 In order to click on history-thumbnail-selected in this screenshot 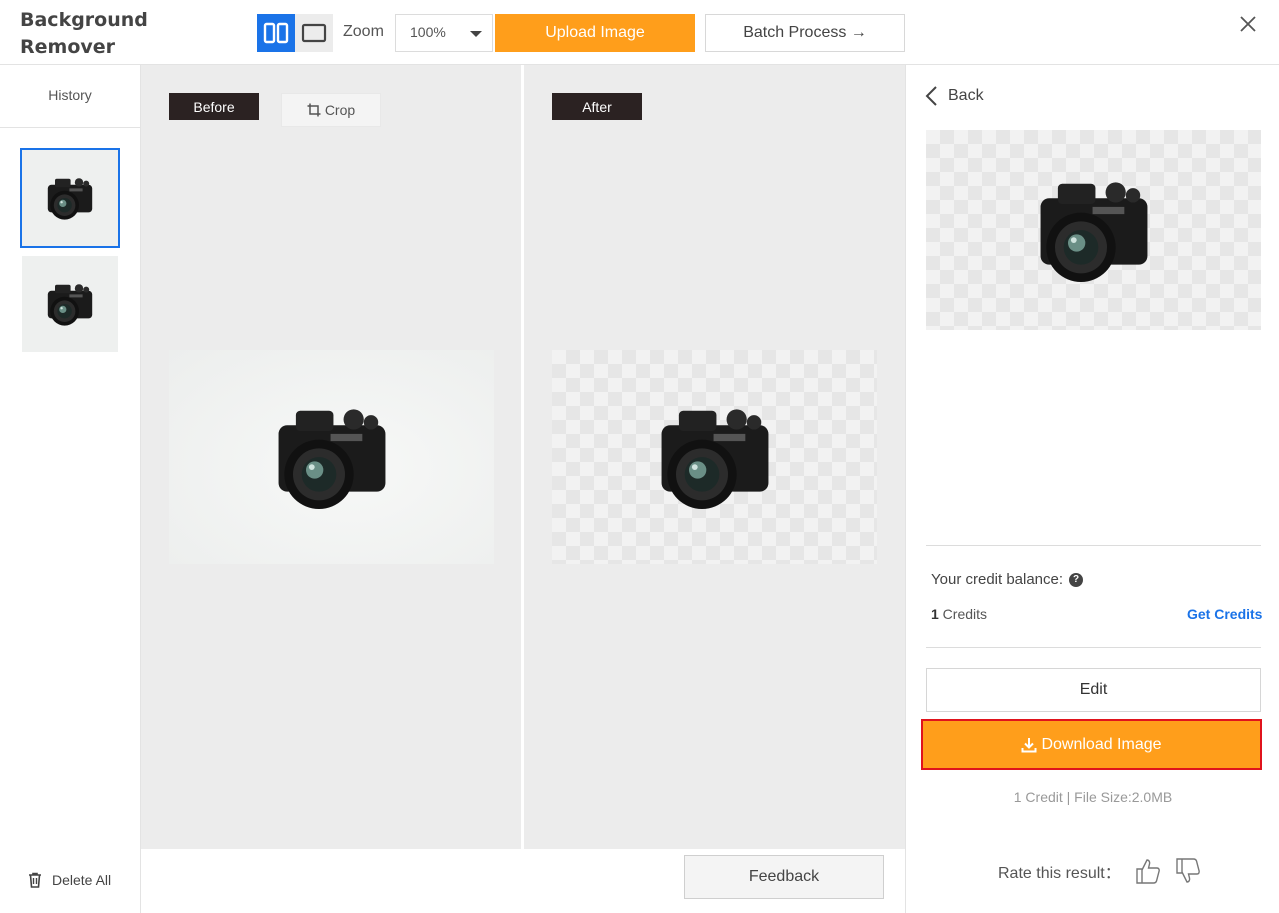, I will do `click(70, 198)`.